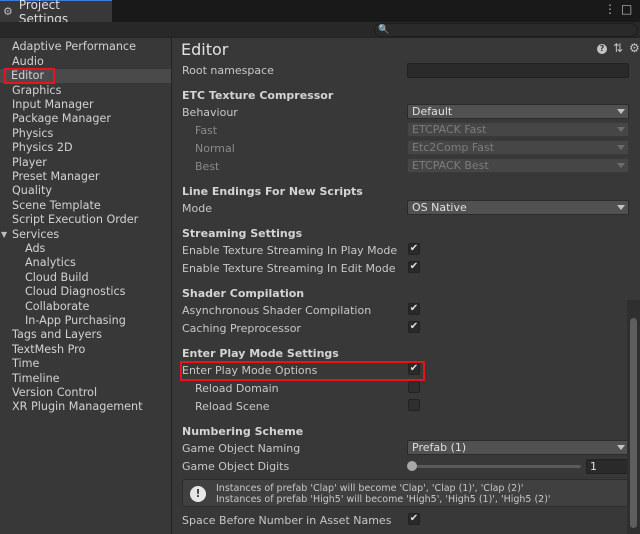 Image resolution: width=640 pixels, height=534 pixels. I want to click on sidebar-item-version-control: Version Control, so click(85, 393).